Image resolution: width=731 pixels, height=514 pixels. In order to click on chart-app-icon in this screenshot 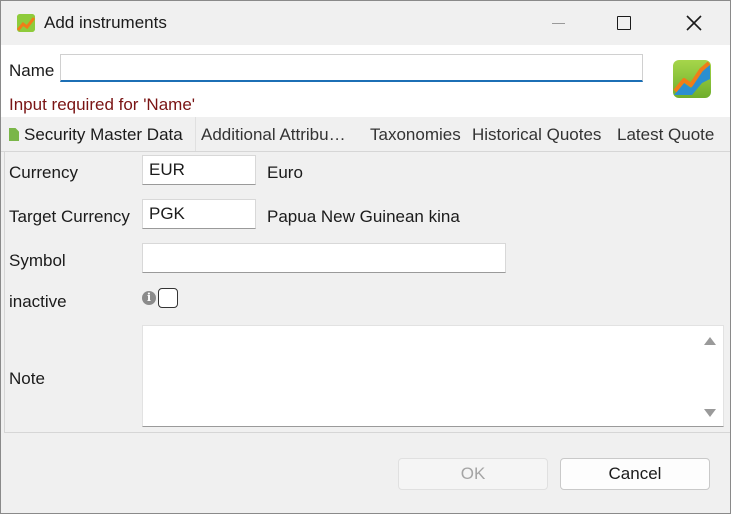, I will do `click(26, 23)`.